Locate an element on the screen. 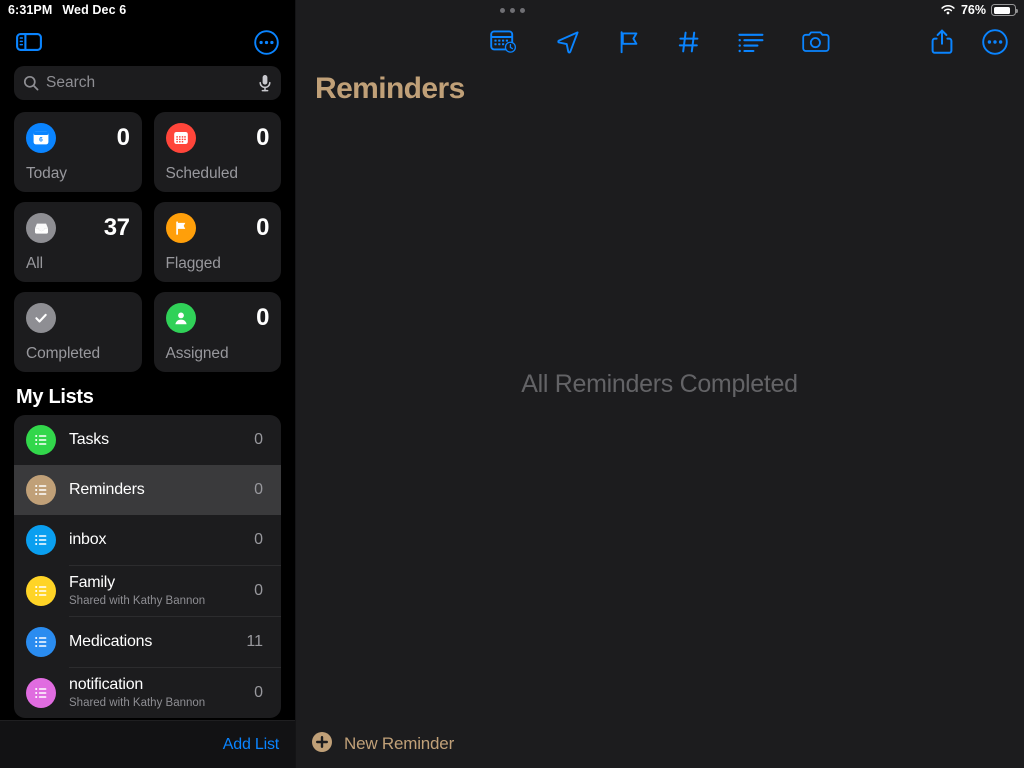  flag-icon is located at coordinates (180, 228).